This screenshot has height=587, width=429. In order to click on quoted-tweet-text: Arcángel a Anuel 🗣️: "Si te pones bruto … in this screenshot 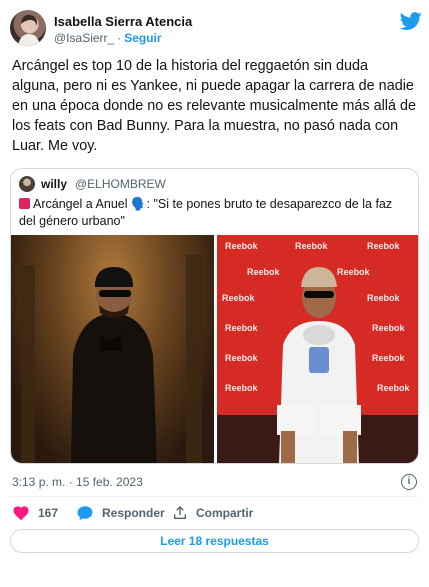, I will do `click(206, 212)`.